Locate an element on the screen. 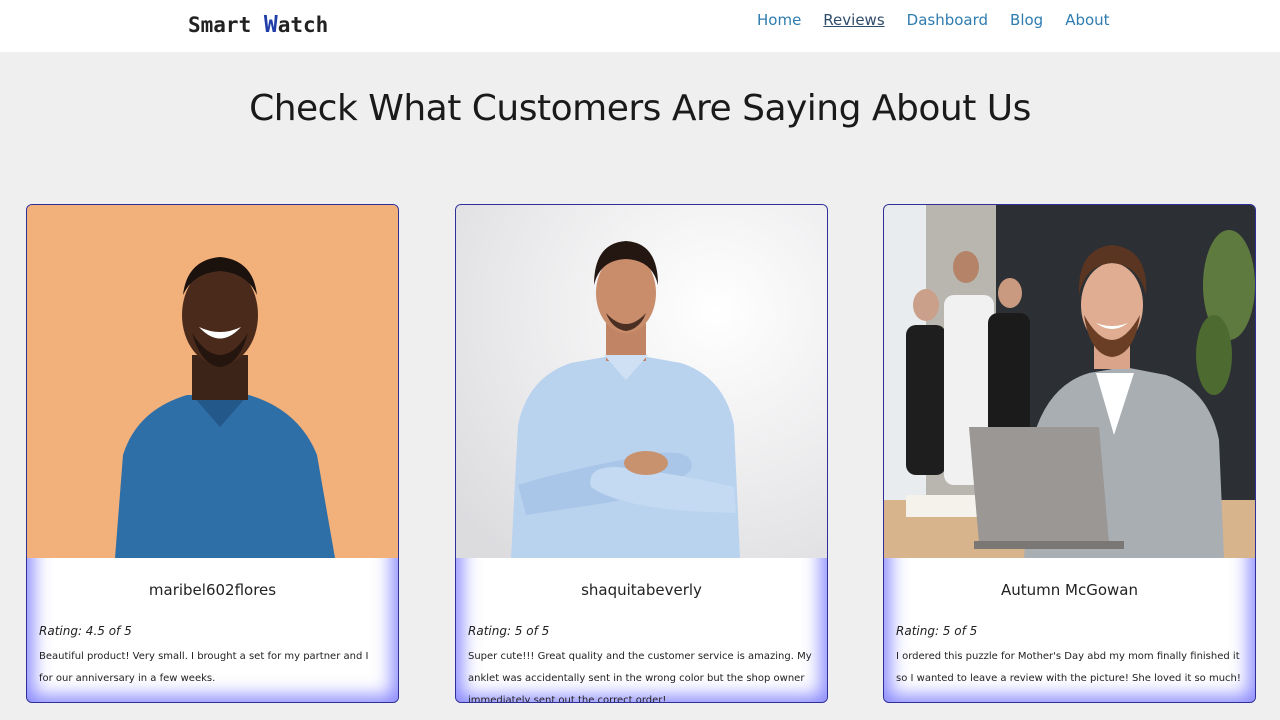 The width and height of the screenshot is (1280, 720). nav-link-blog: Blog is located at coordinates (1026, 20).